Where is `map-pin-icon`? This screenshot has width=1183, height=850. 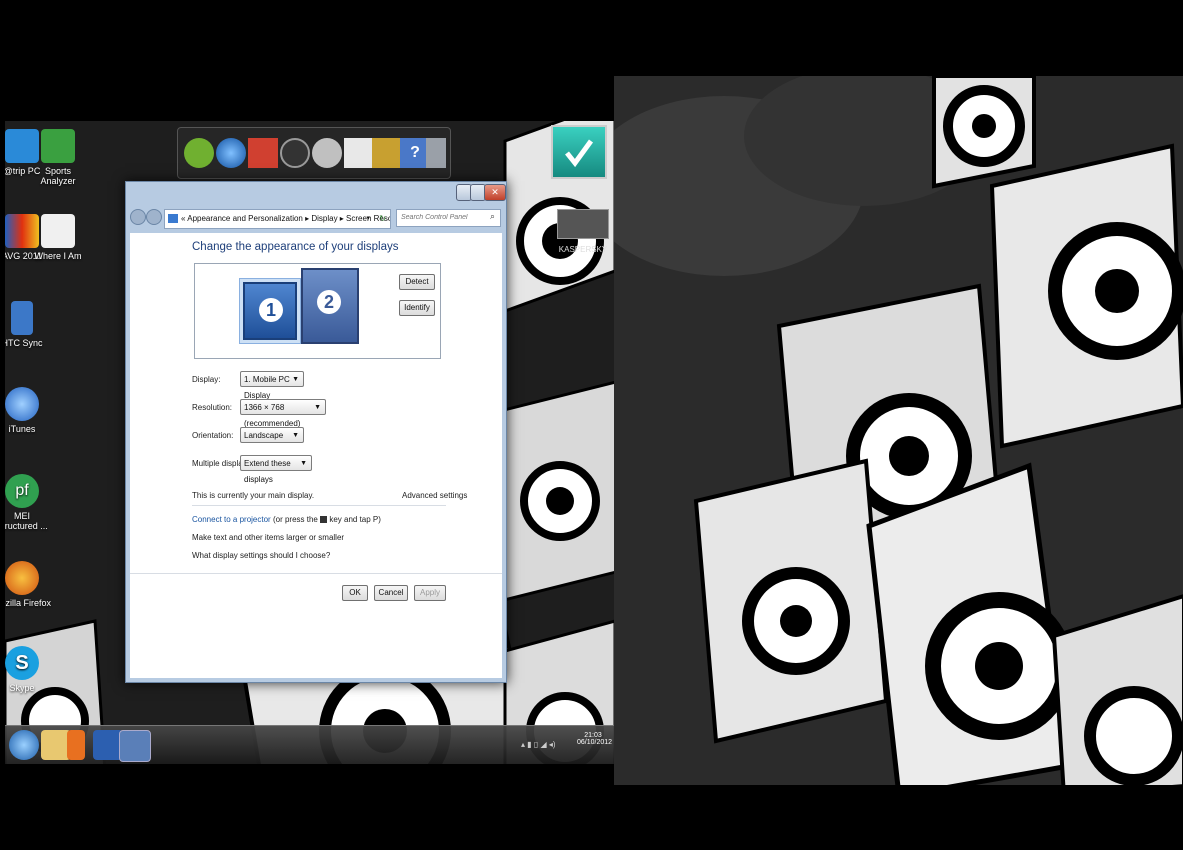
map-pin-icon is located at coordinates (58, 231).